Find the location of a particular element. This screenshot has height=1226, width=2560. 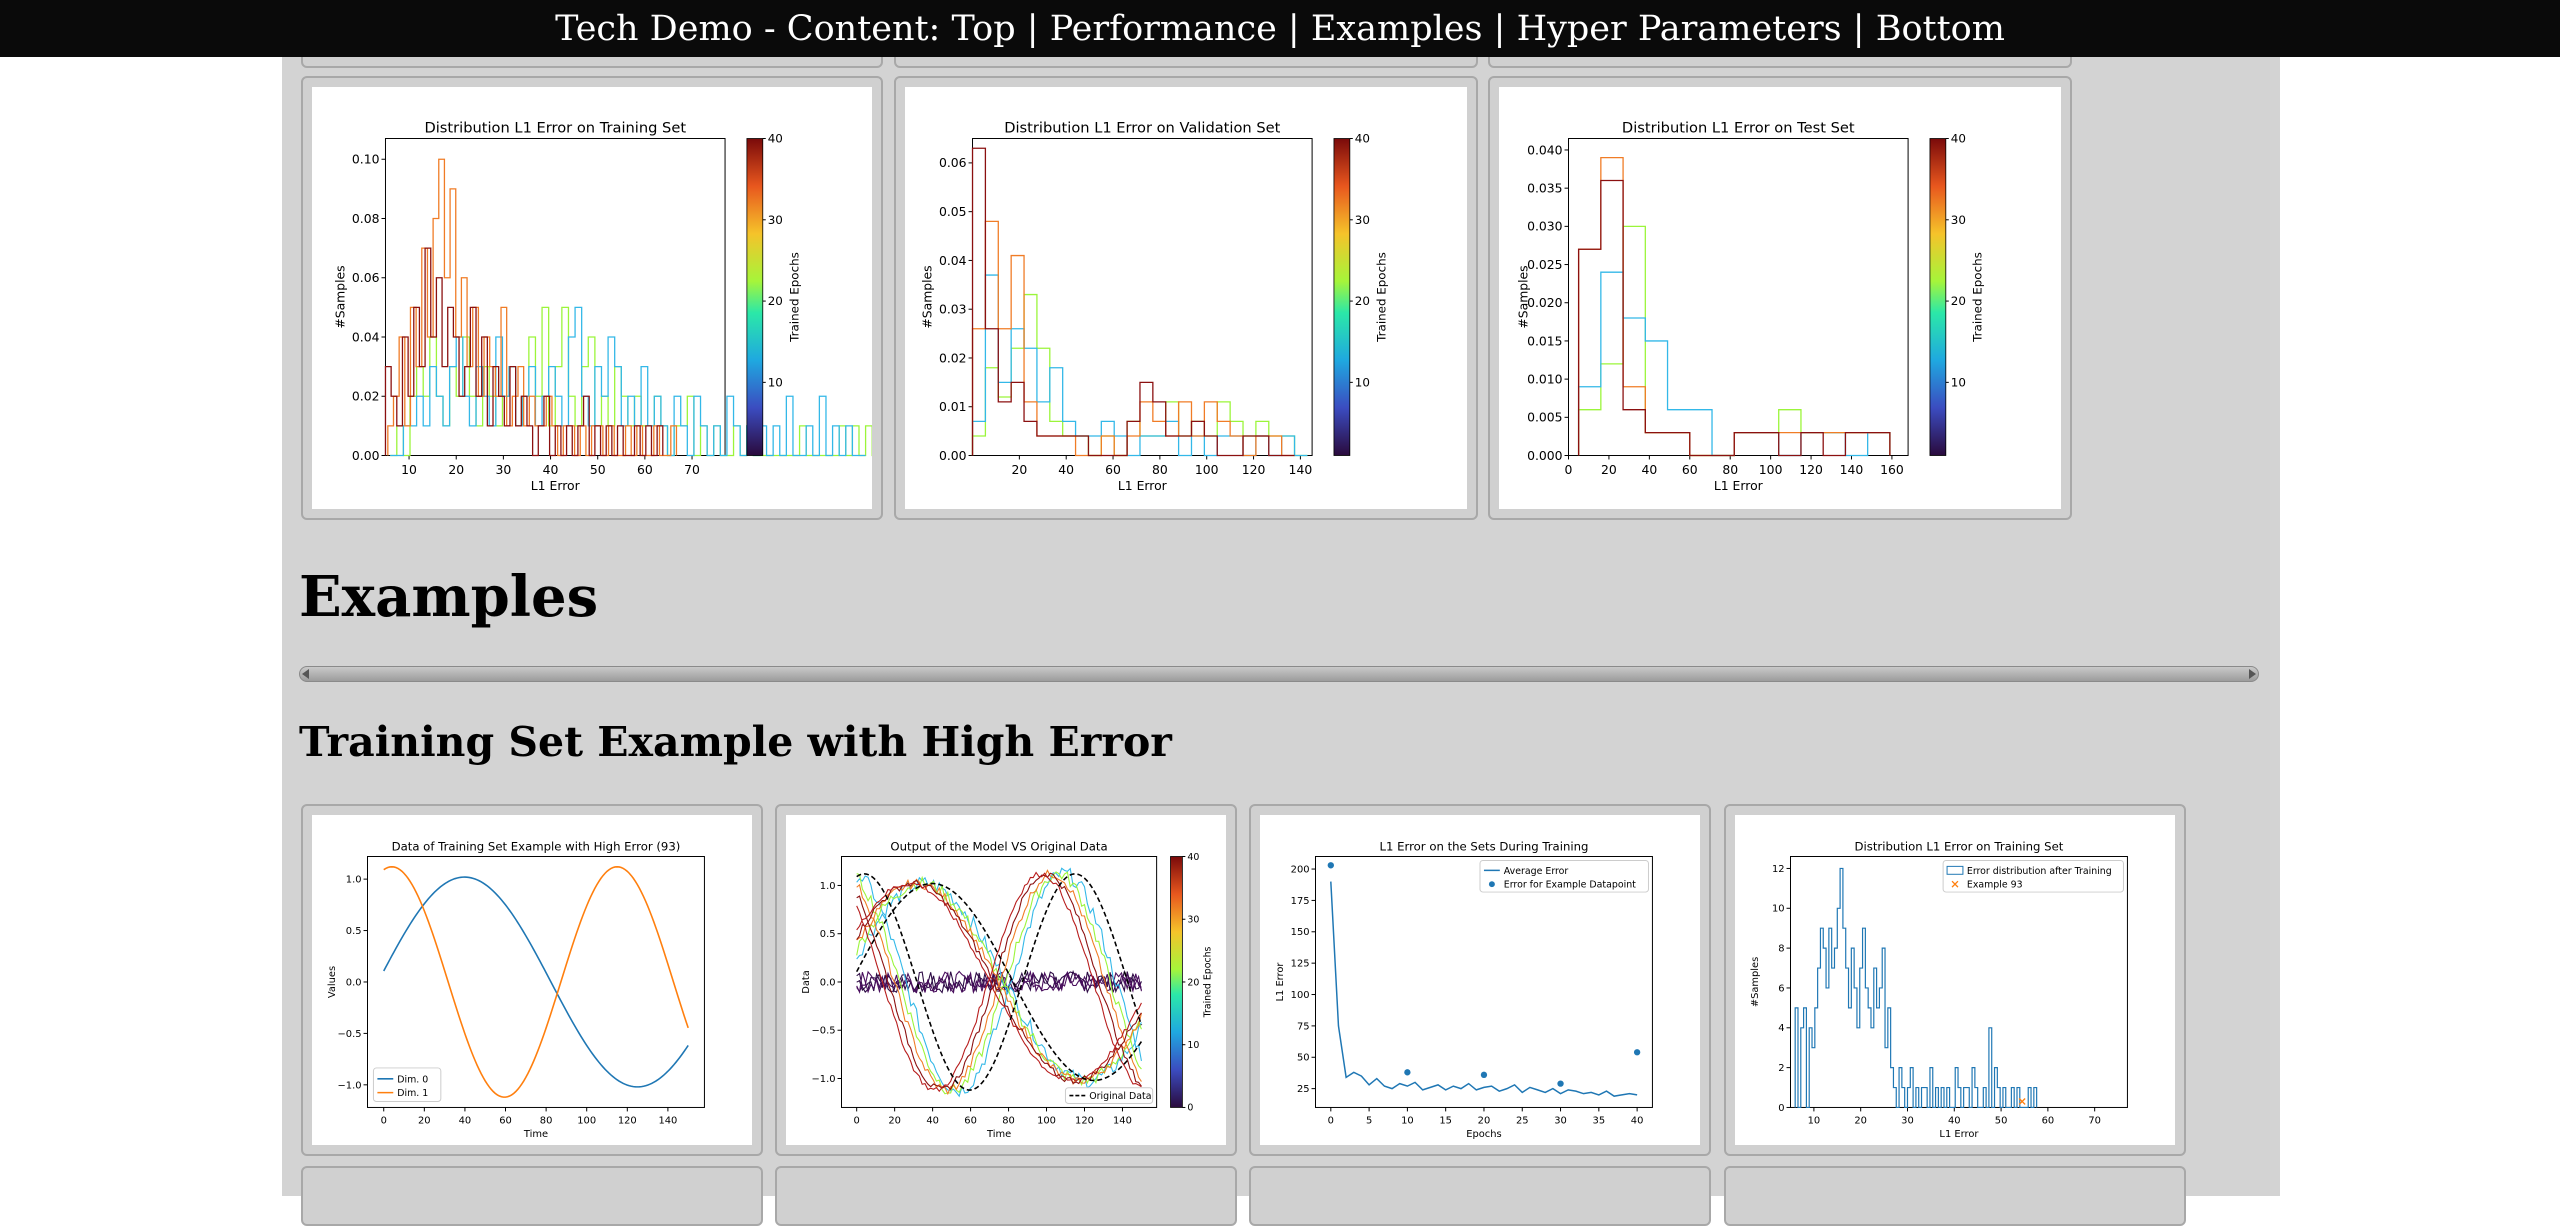

plot-frame is located at coordinates (1959, 982).